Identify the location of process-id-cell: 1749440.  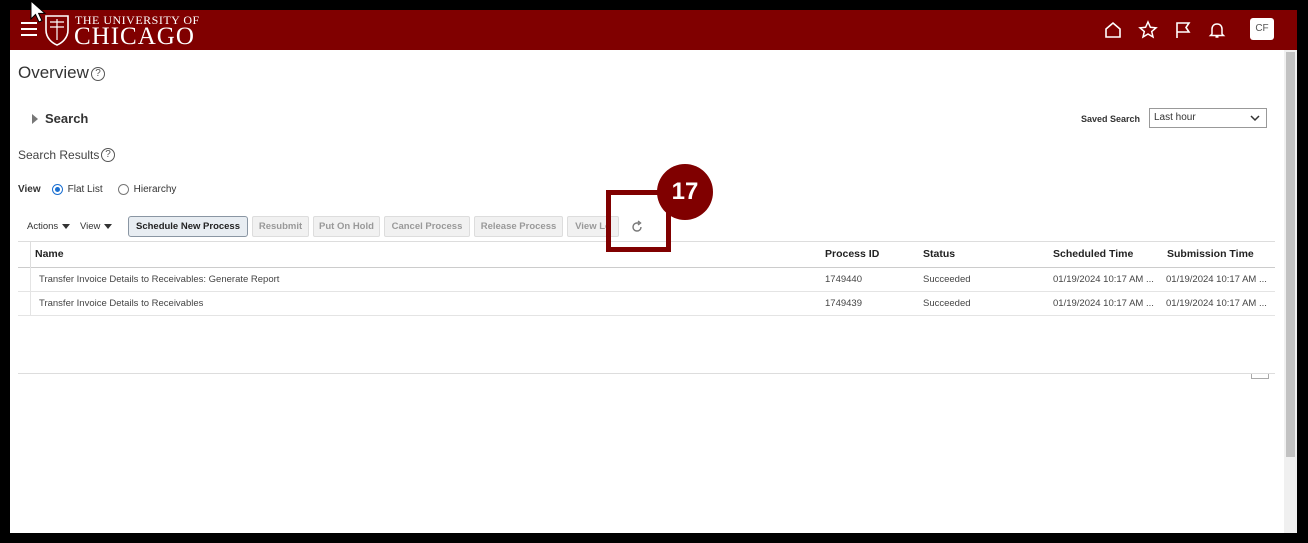
(843, 279).